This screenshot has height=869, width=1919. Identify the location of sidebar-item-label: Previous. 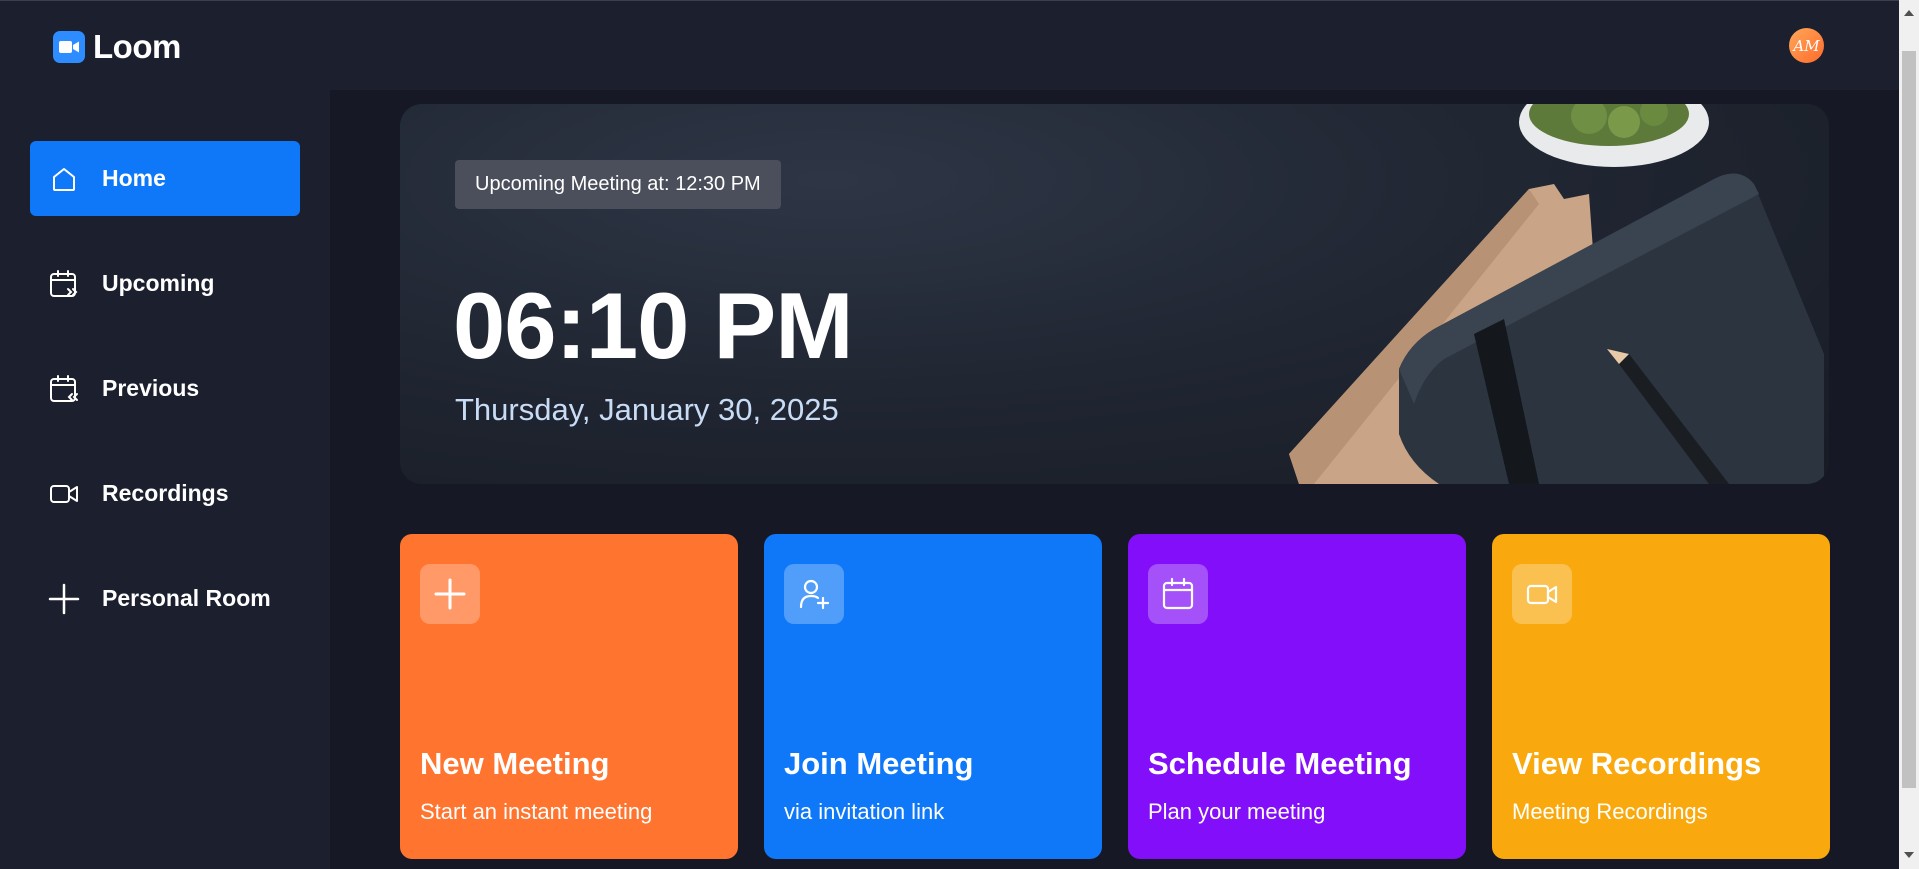
(151, 388).